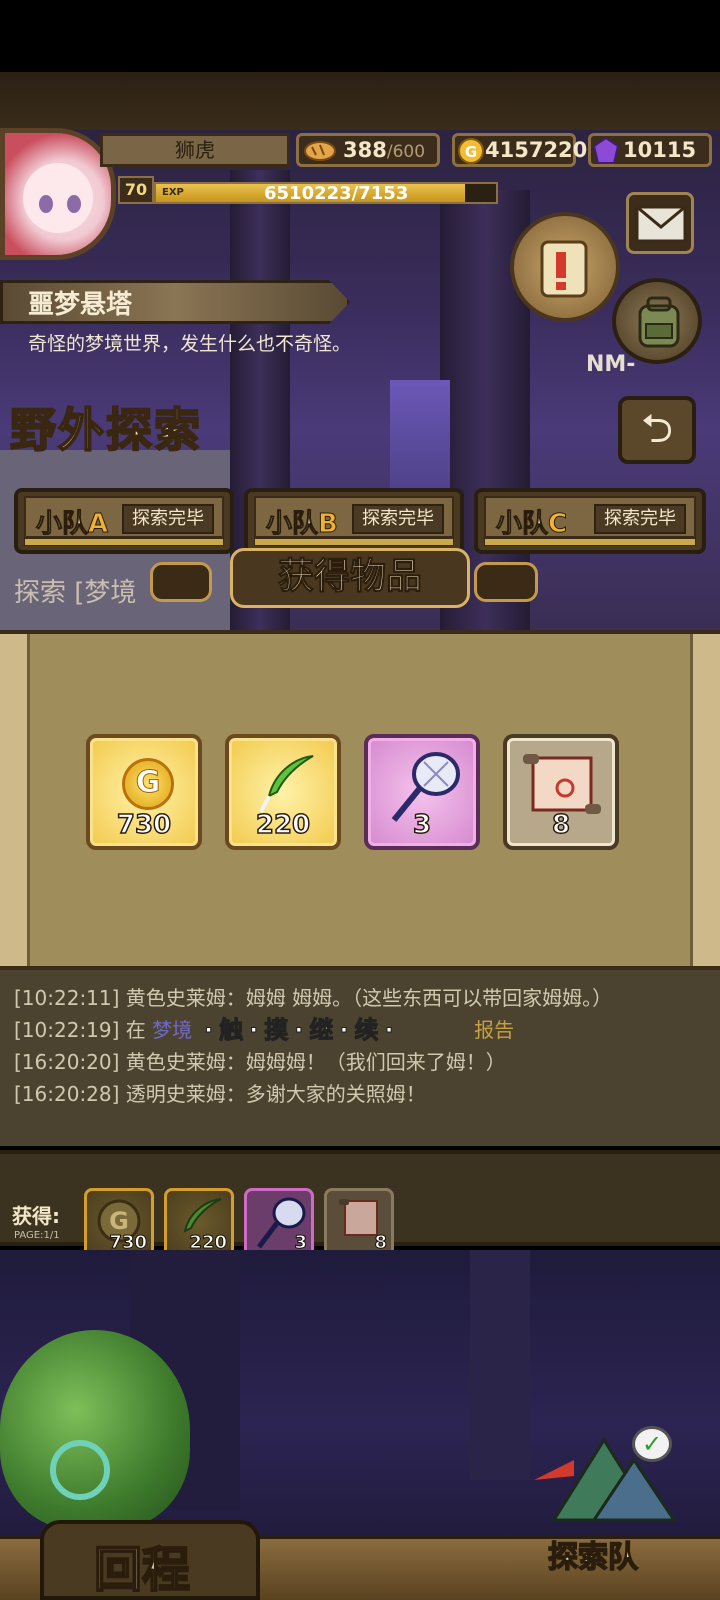 The height and width of the screenshot is (1600, 720). Describe the element at coordinates (406, 152) in the screenshot. I see `stamina-max: /600` at that location.